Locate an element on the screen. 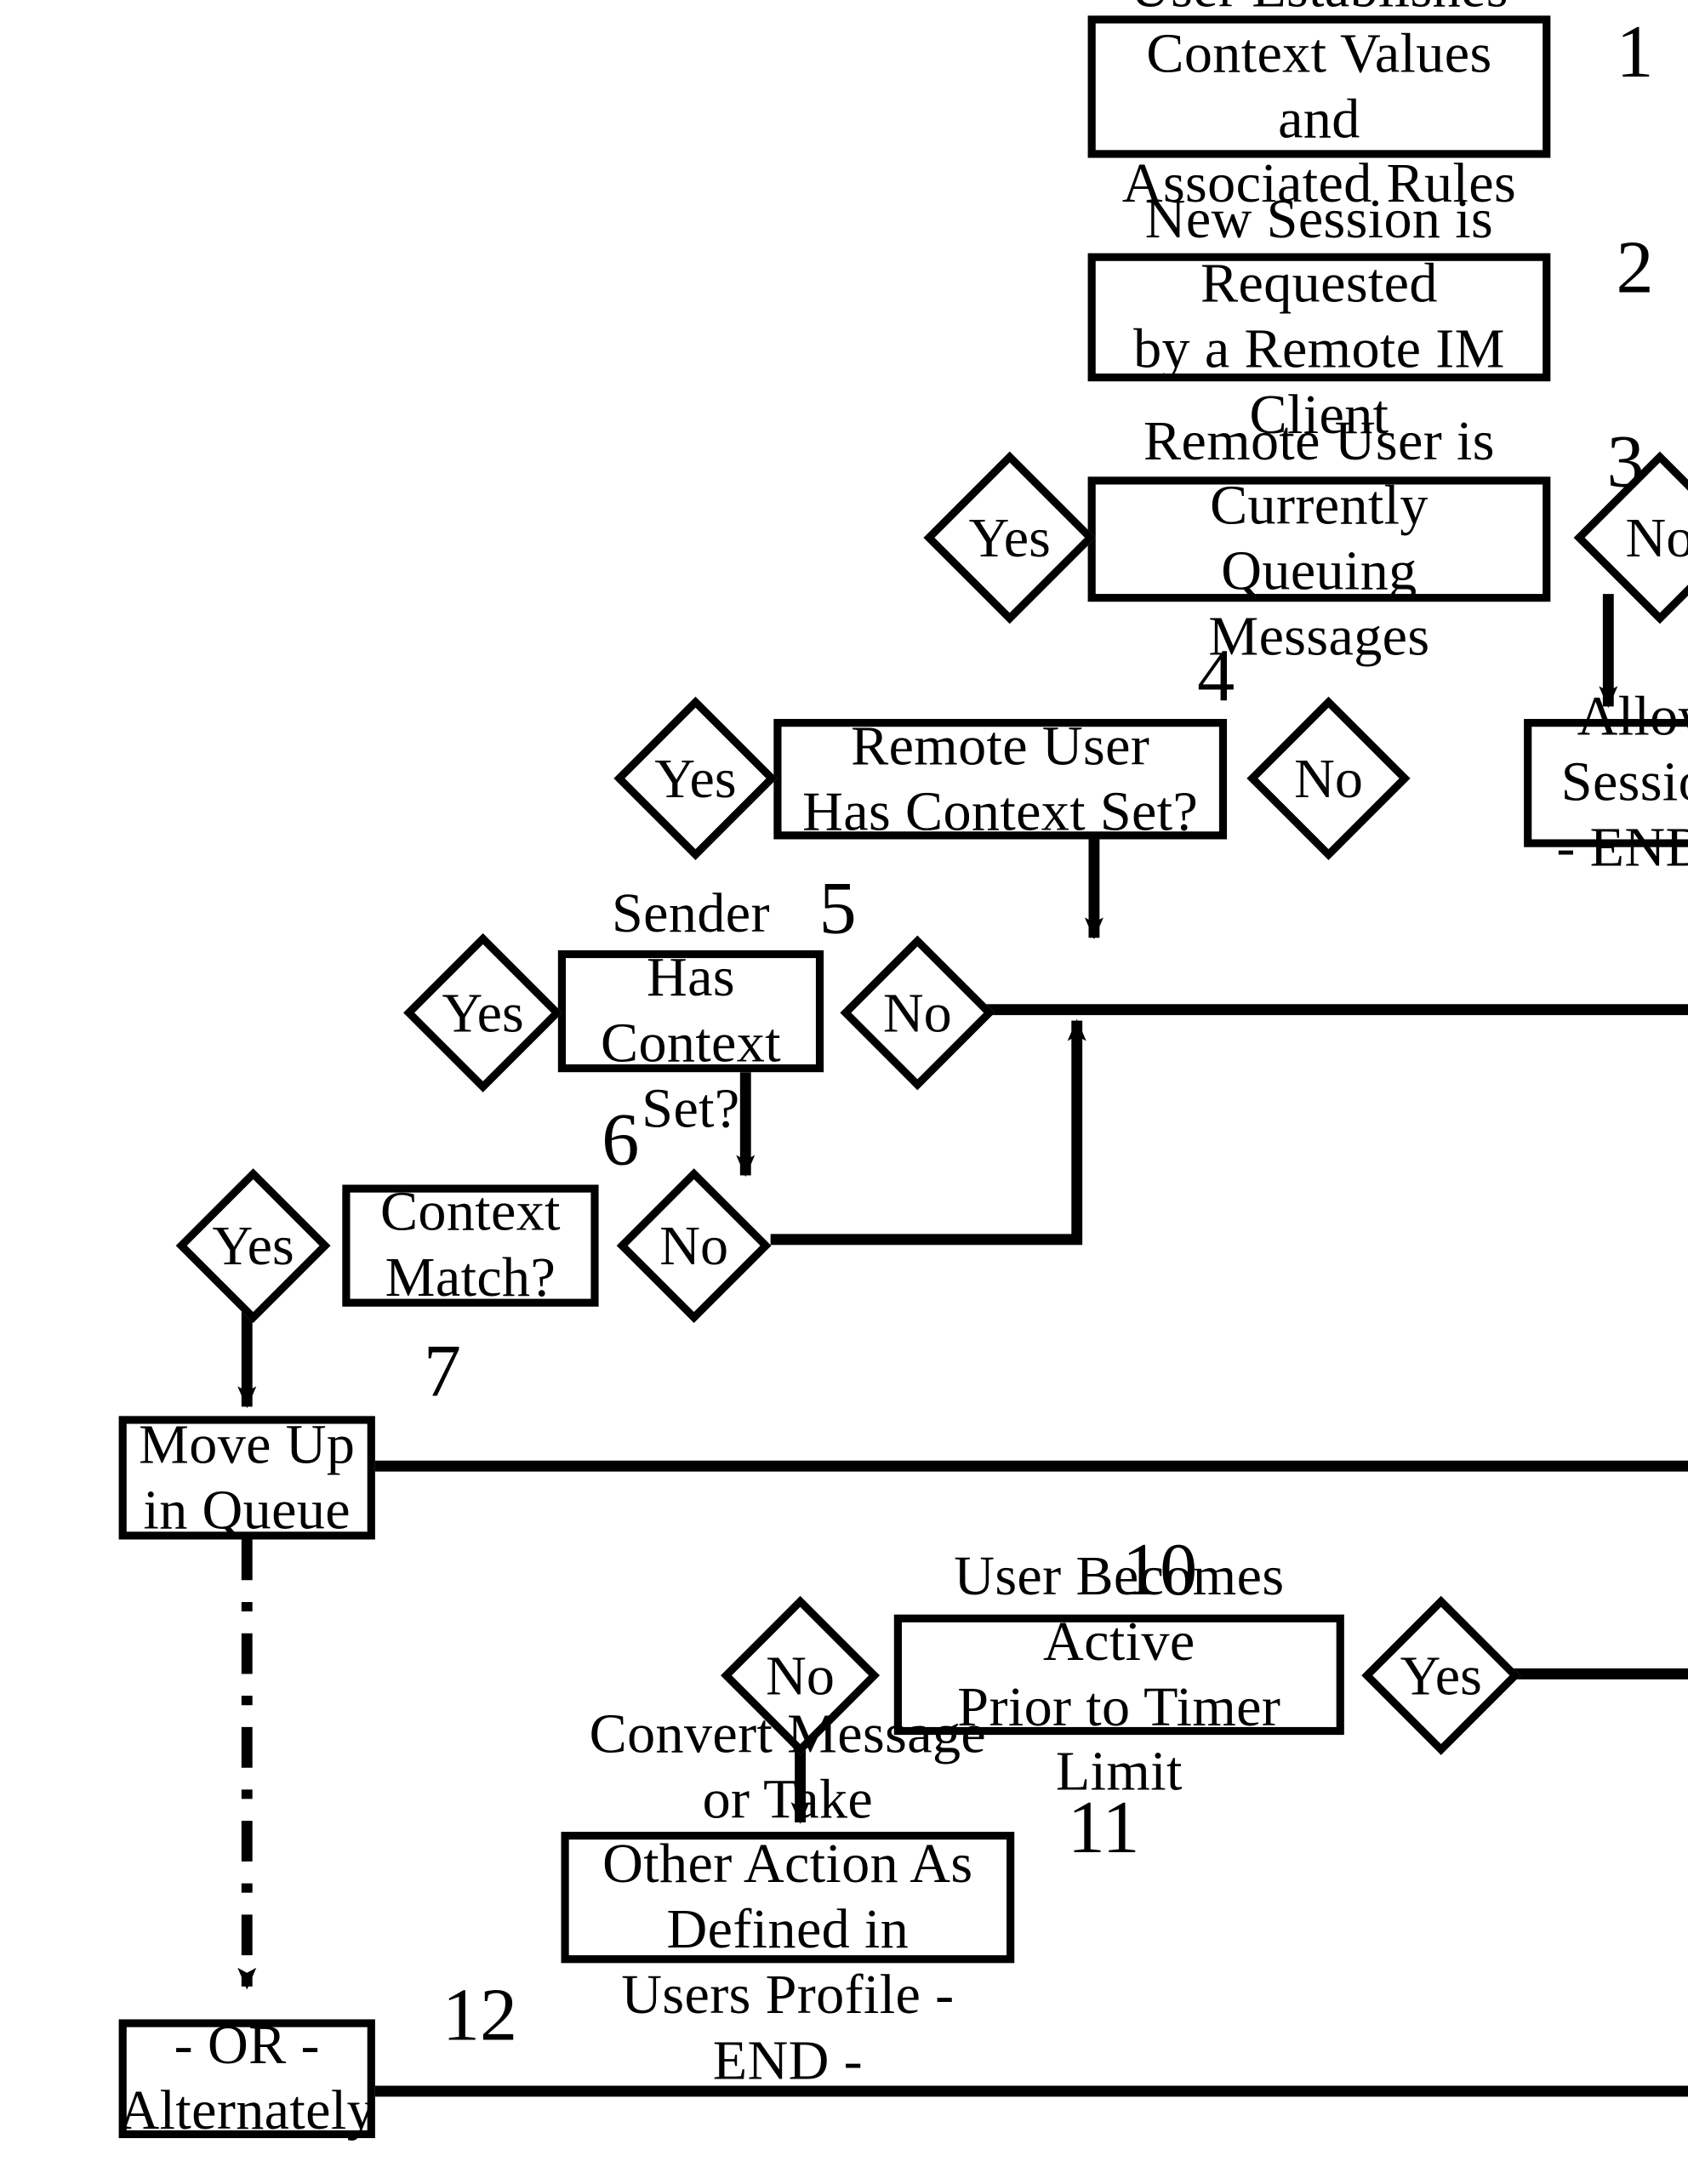  ref-number-7: 7 is located at coordinates (442, 1371).